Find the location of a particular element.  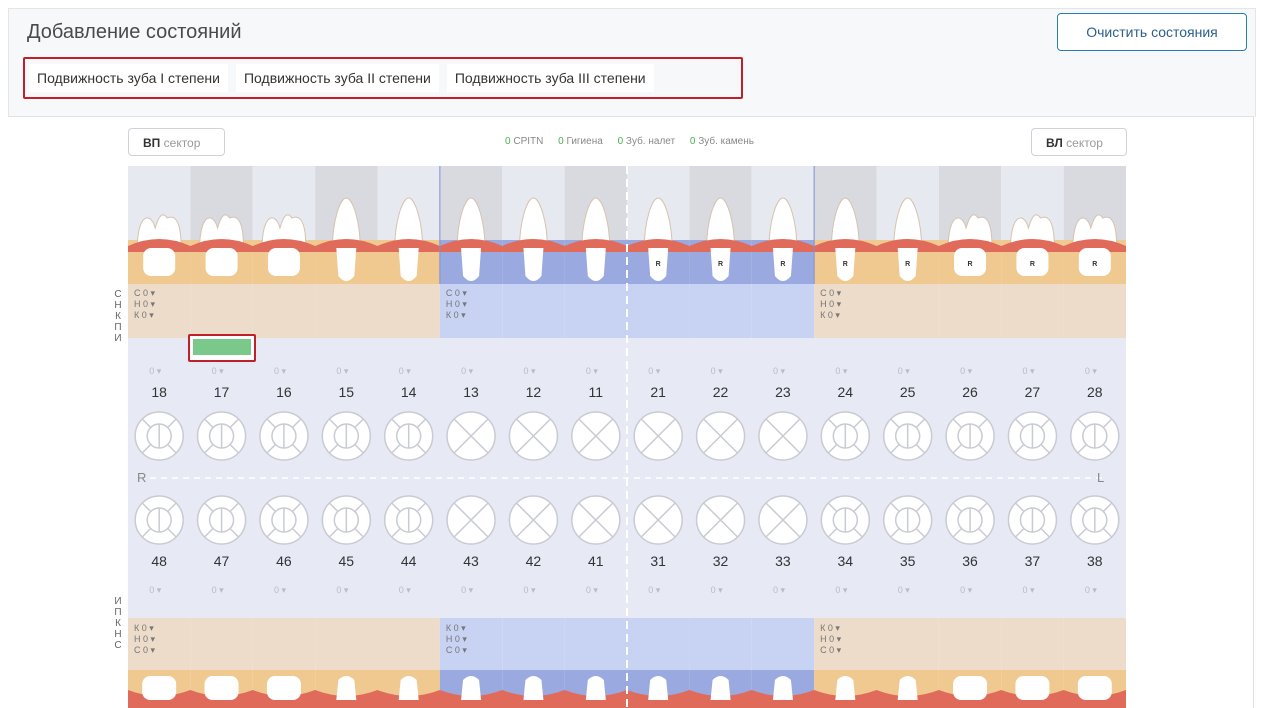

tooth-number: 34 is located at coordinates (845, 561).